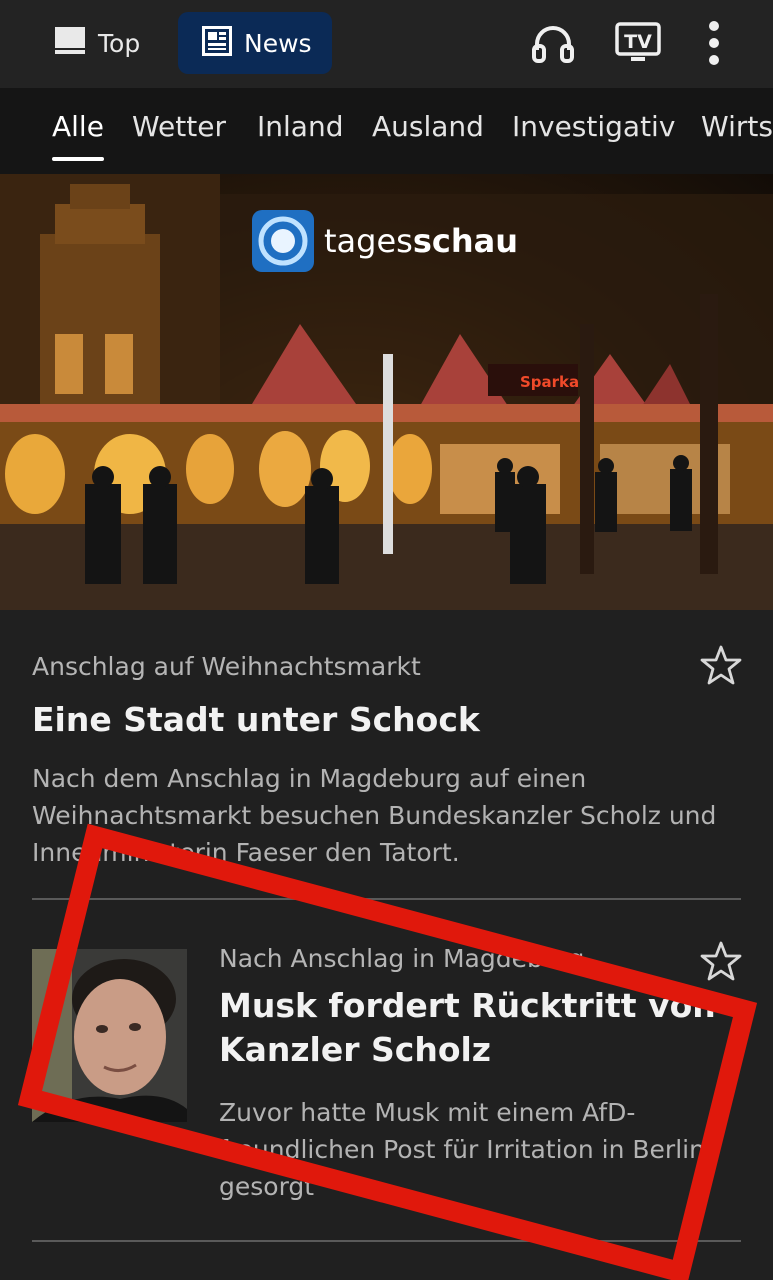 Image resolution: width=773 pixels, height=1280 pixels. Describe the element at coordinates (402, 958) in the screenshot. I see `article-kicker: Nach Anschlag in Magdeburg` at that location.